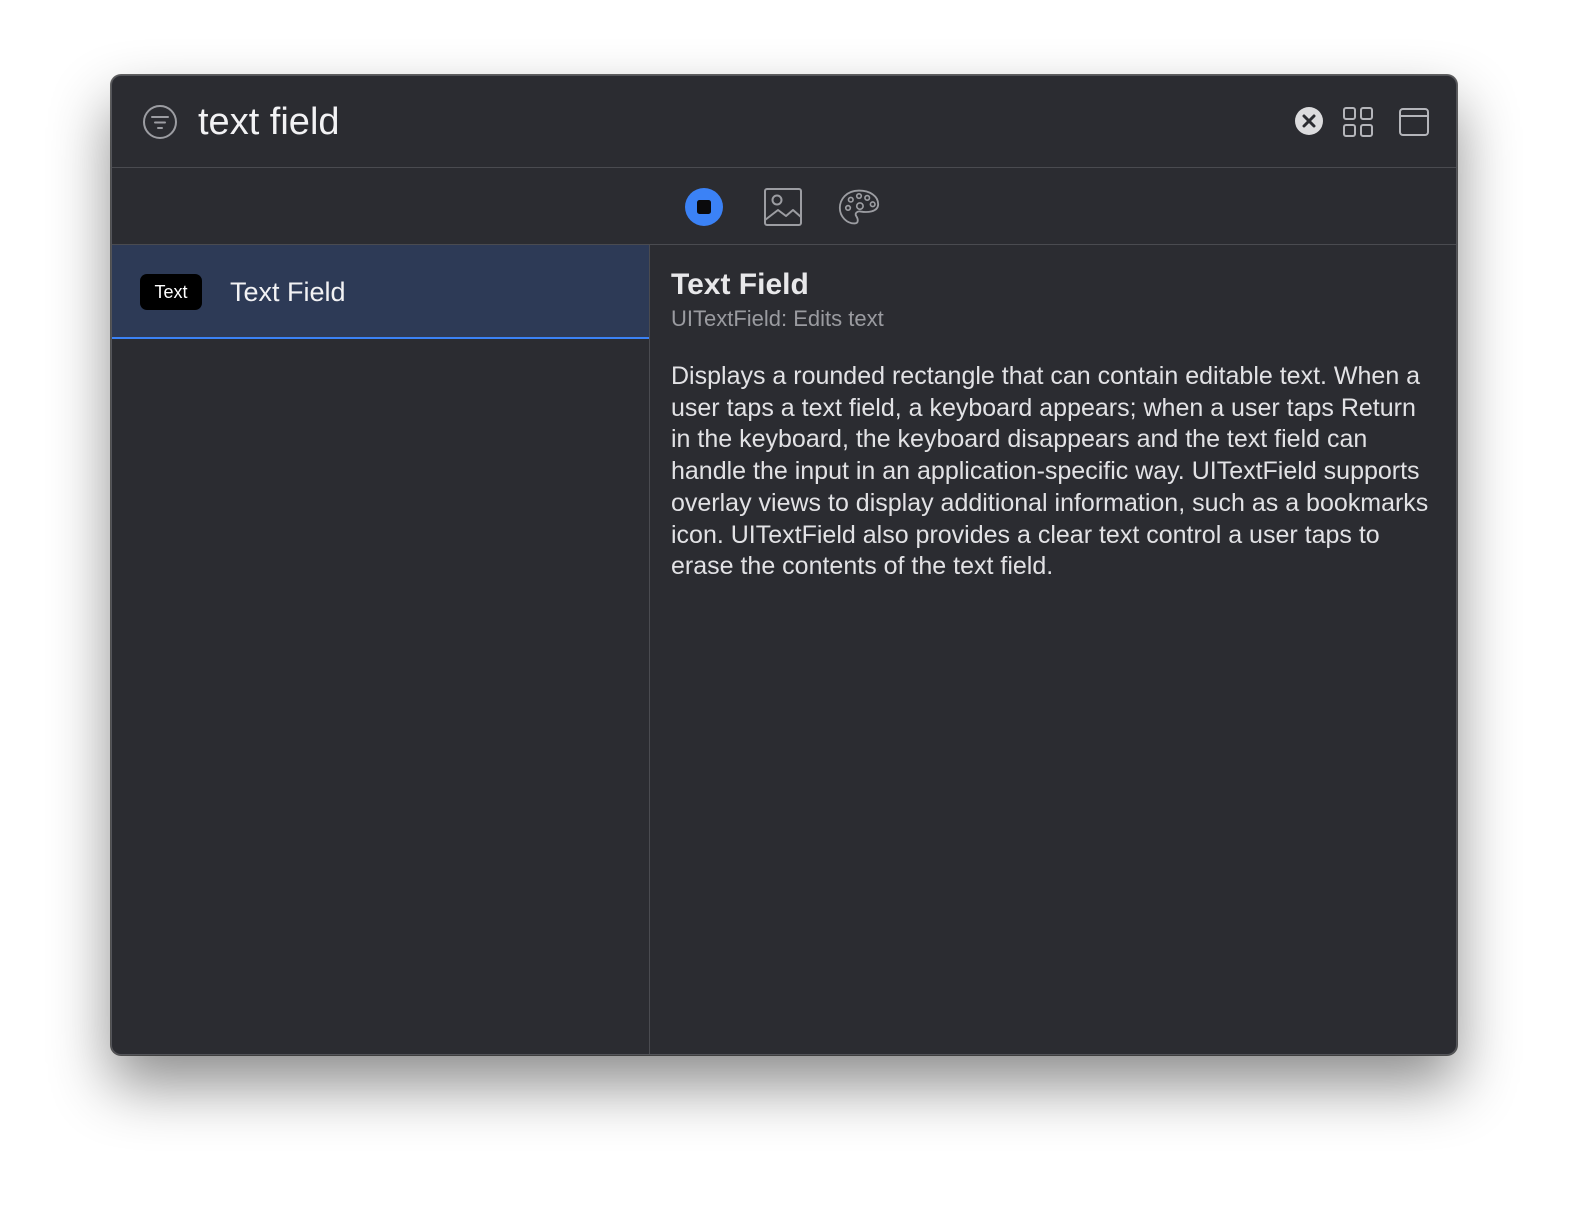 The height and width of the screenshot is (1216, 1586). I want to click on library-tab-bar, so click(784, 206).